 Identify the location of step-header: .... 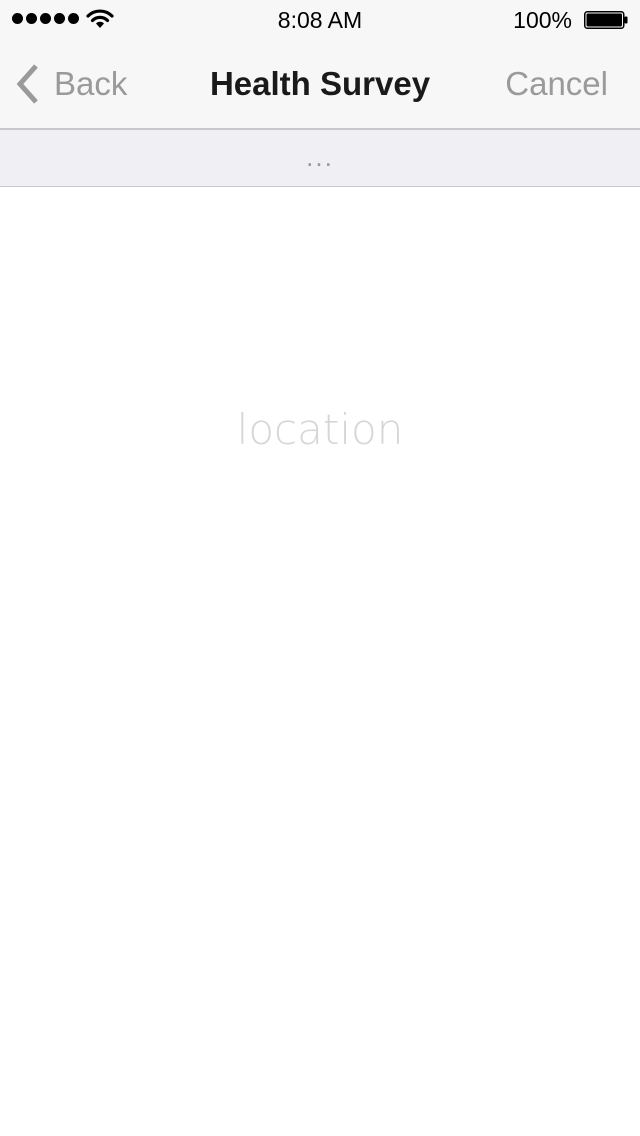
(320, 158).